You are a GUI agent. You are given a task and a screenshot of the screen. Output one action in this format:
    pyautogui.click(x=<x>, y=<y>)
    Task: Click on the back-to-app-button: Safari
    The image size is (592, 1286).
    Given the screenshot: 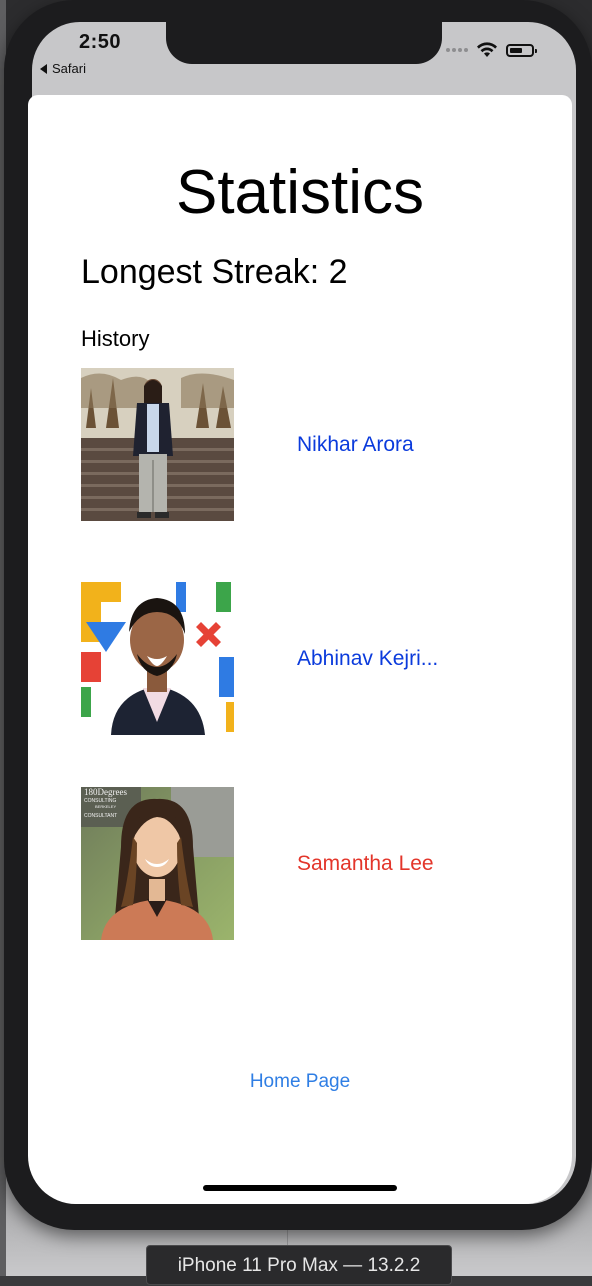 What is the action you would take?
    pyautogui.click(x=63, y=68)
    